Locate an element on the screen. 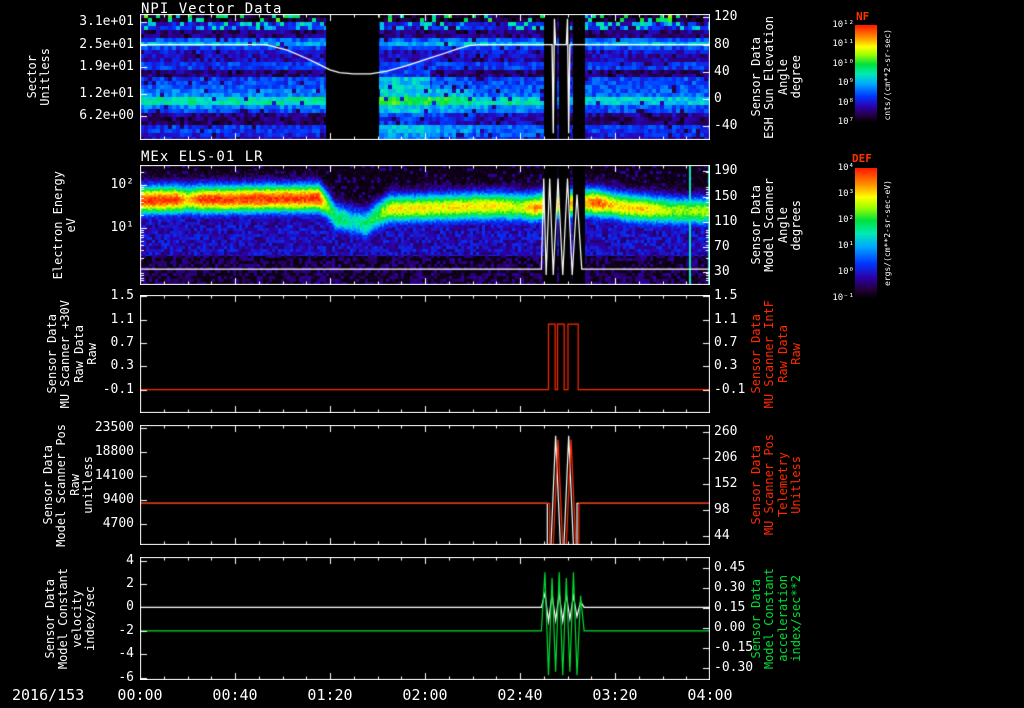 Image resolution: width=1024 pixels, height=708 pixels. panel2-left-axis-label: Electron Energy eV is located at coordinates (65, 225).